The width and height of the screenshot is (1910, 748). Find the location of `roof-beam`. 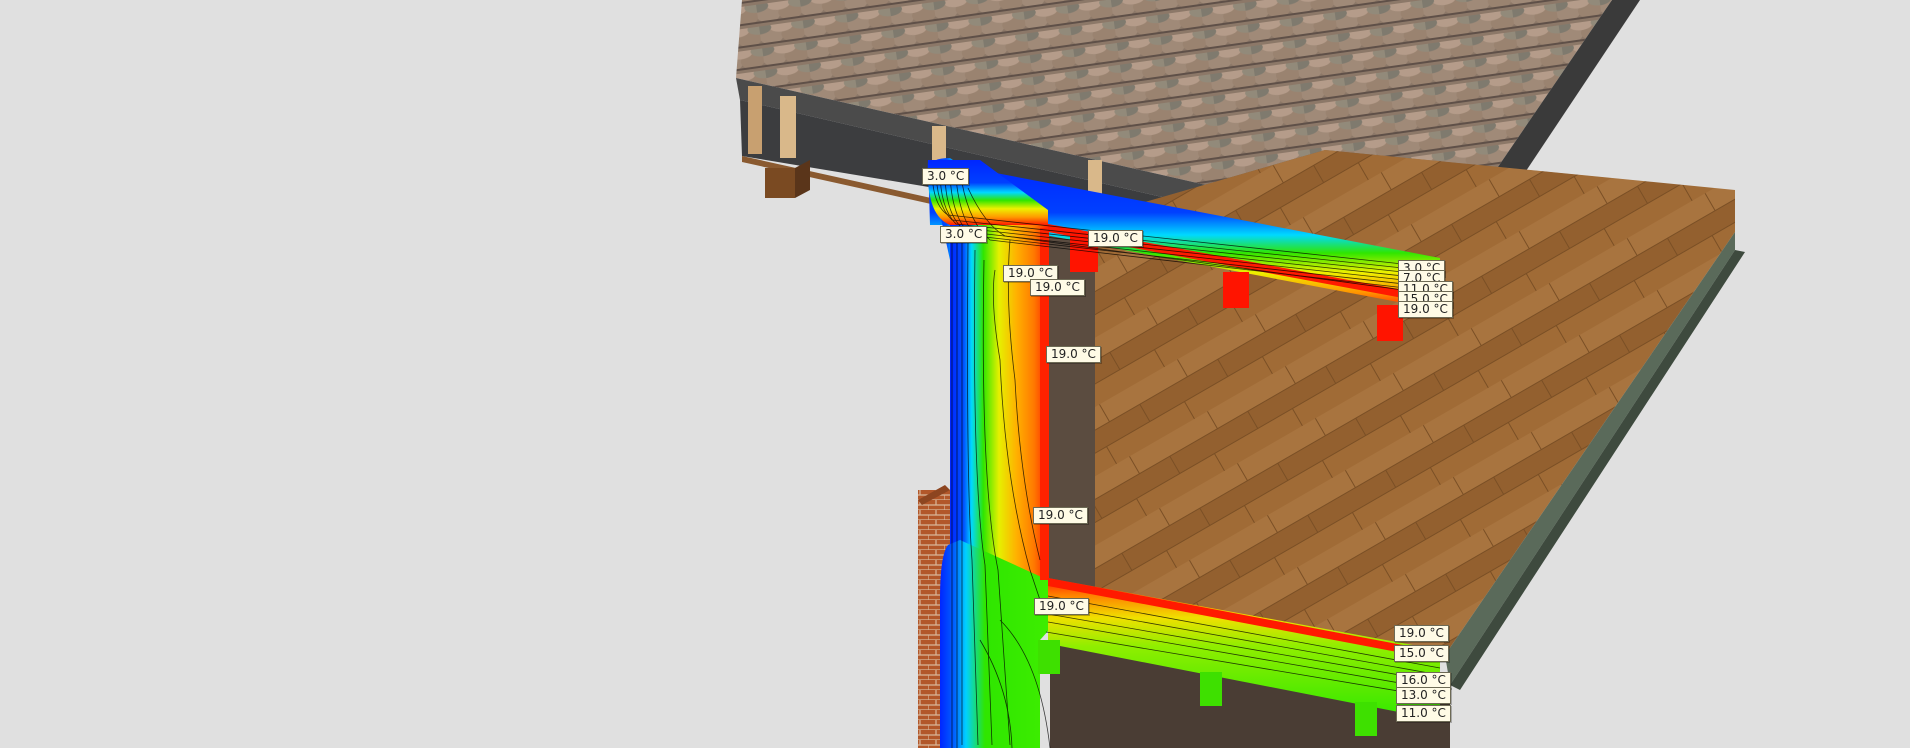

roof-beam is located at coordinates (780, 183).